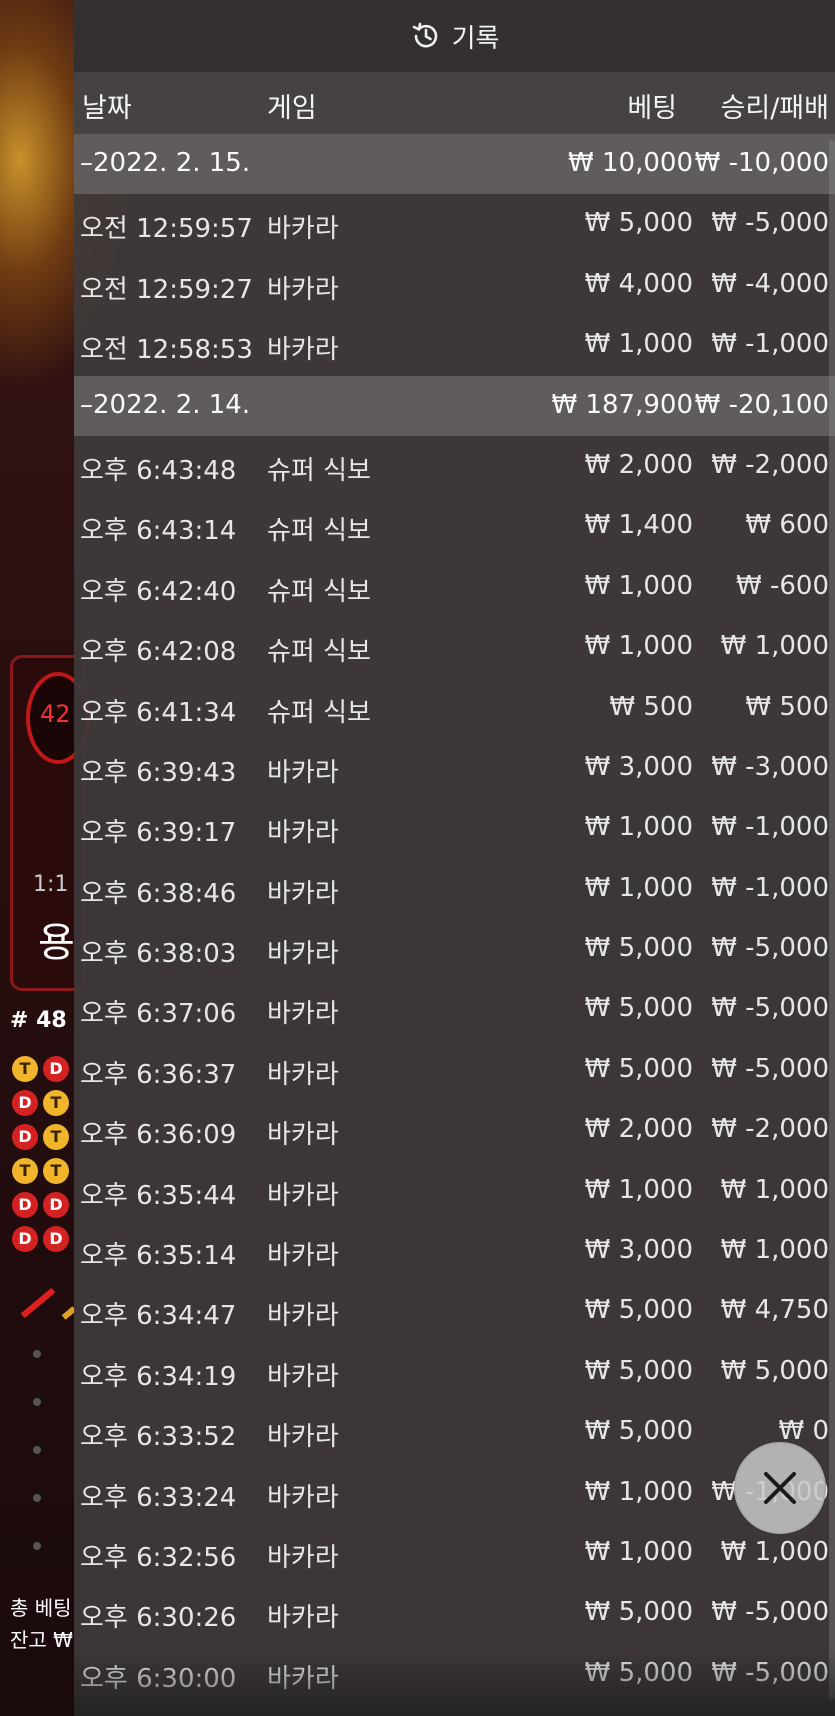  Describe the element at coordinates (454, 1130) in the screenshot. I see `history-row: 오후 6:36:09 바카라 ₩ 2,000 ₩ -2,000` at that location.